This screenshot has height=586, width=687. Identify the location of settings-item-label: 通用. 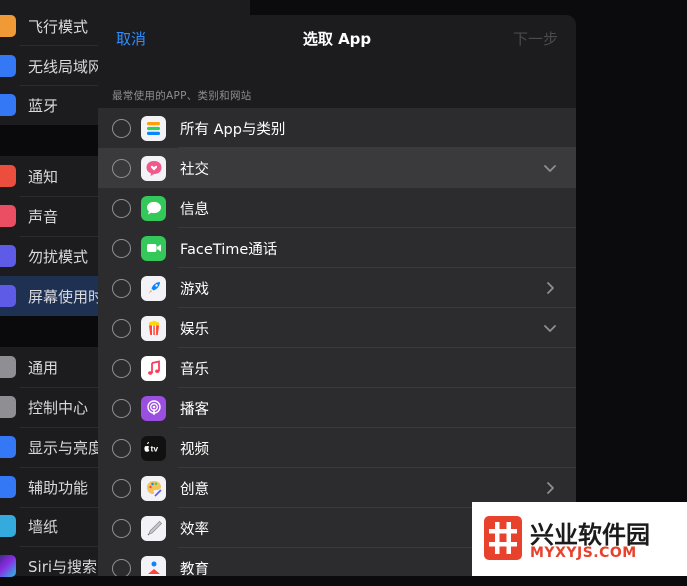
(43, 367).